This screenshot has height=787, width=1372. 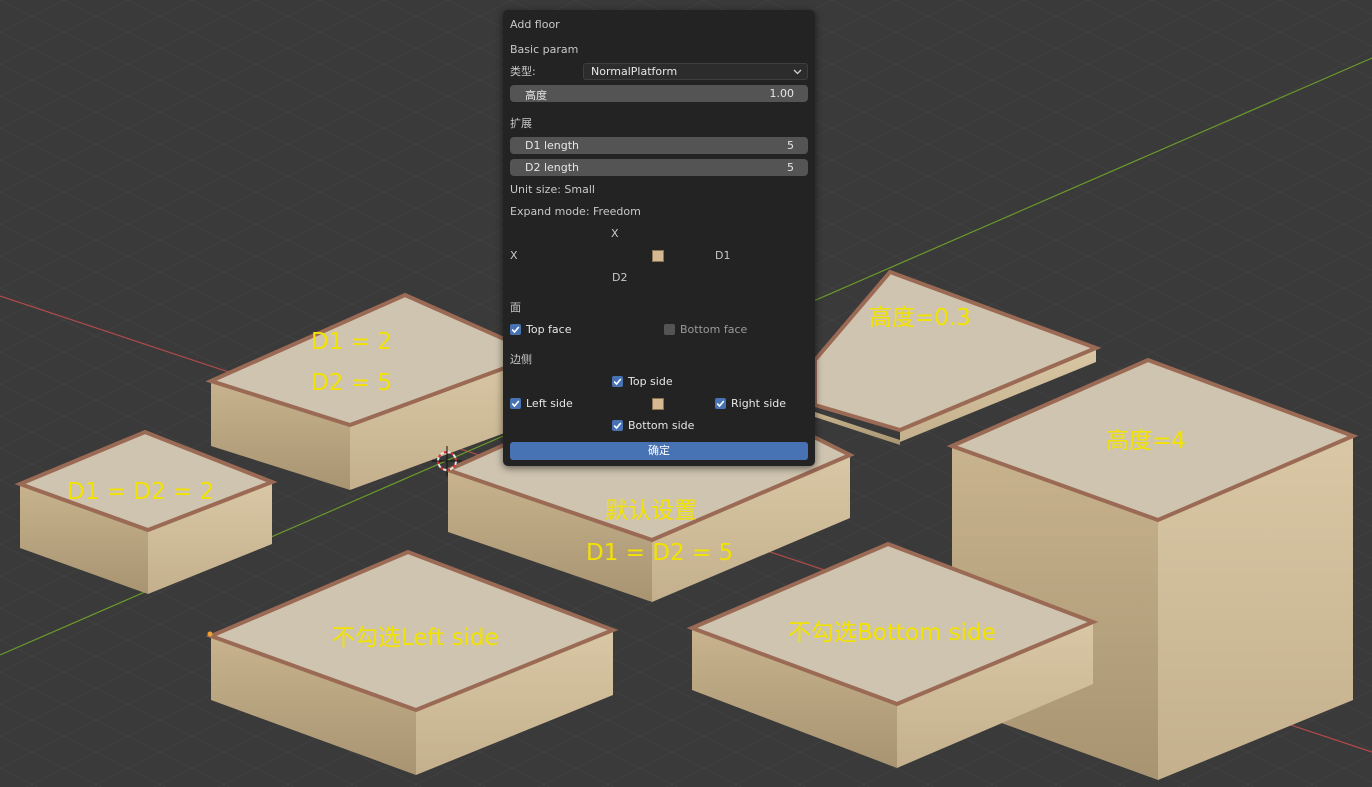 I want to click on direction-right-label: D1, so click(x=723, y=255).